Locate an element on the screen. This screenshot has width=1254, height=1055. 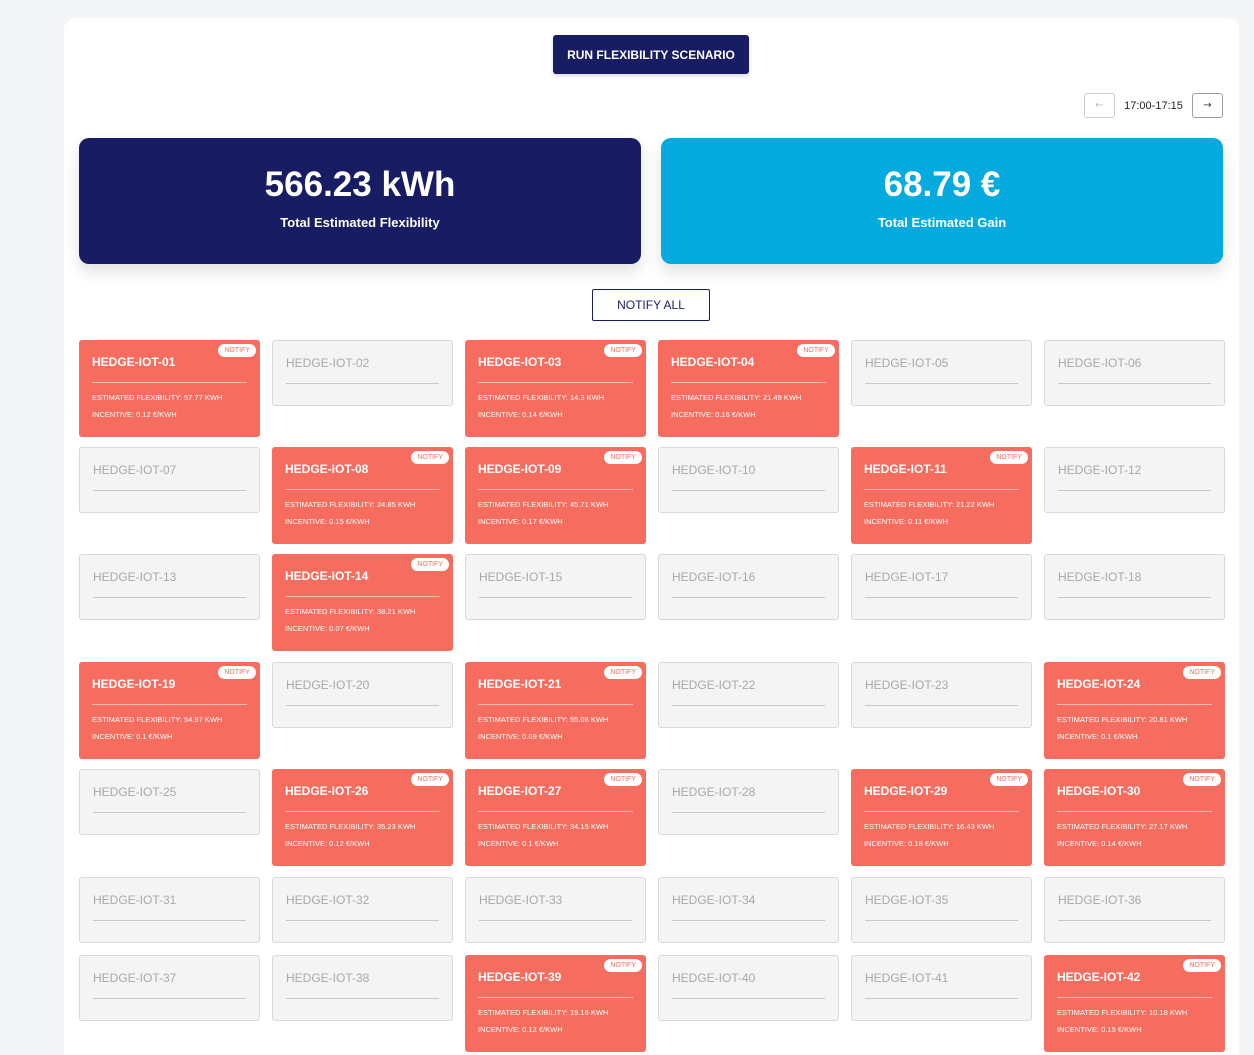
device-card: HEDGE-IOT-25 is located at coordinates (169, 802).